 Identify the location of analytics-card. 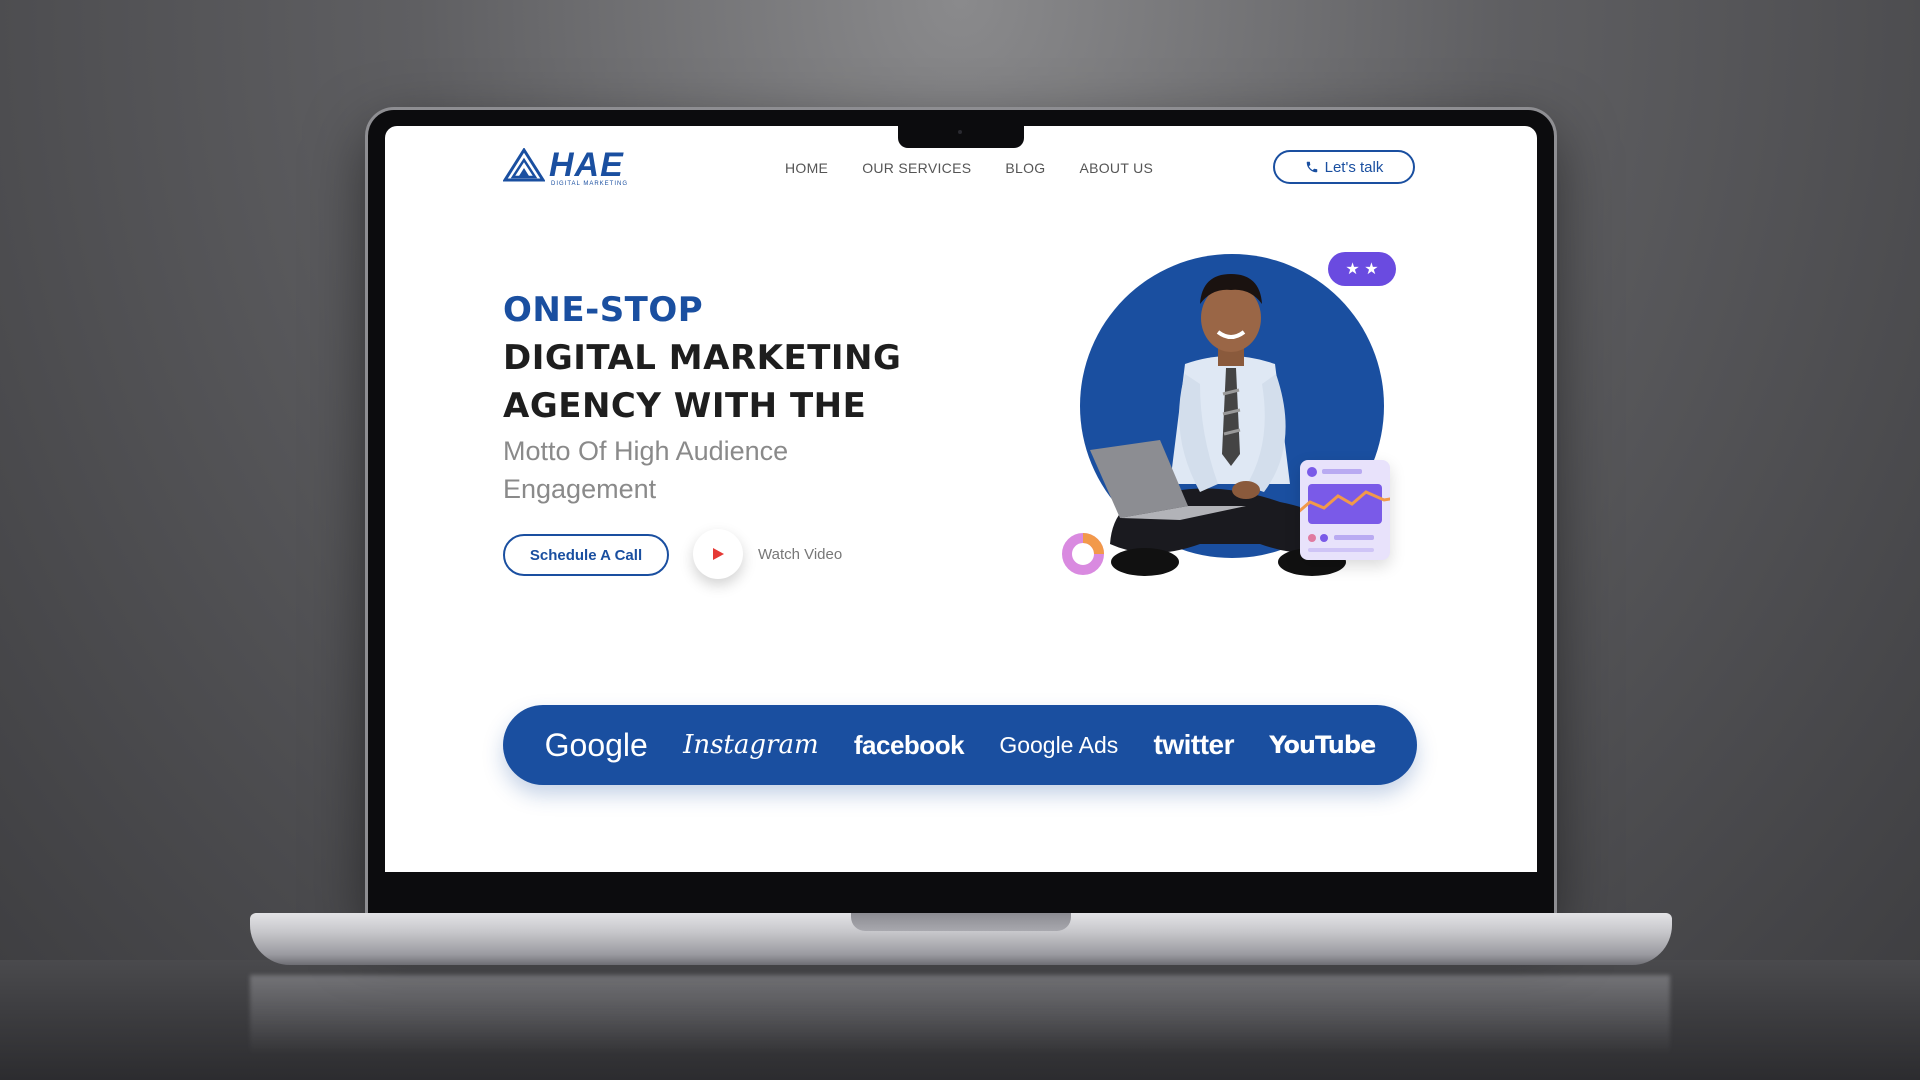
(1346, 510).